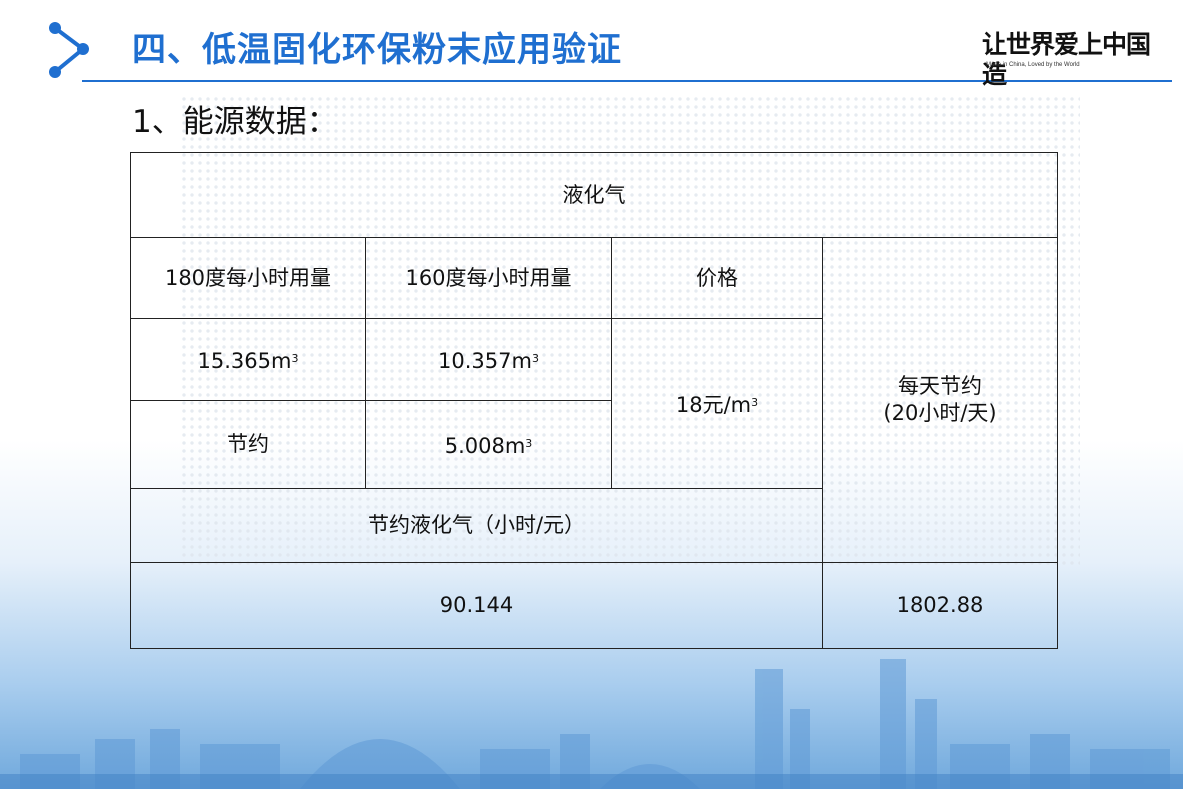  What do you see at coordinates (476, 605) in the screenshot?
I see `hourly-saving-value-cell: 90.144` at bounding box center [476, 605].